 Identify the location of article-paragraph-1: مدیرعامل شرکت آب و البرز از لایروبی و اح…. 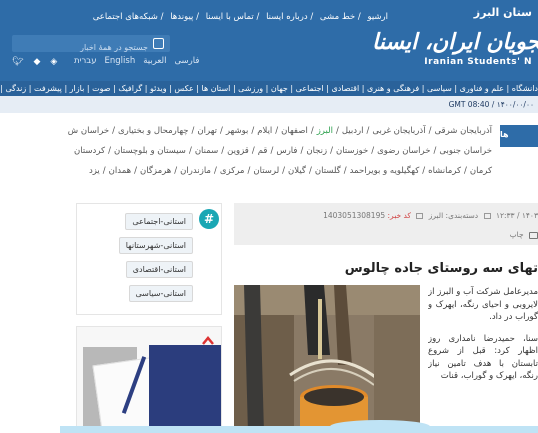
(483, 304).